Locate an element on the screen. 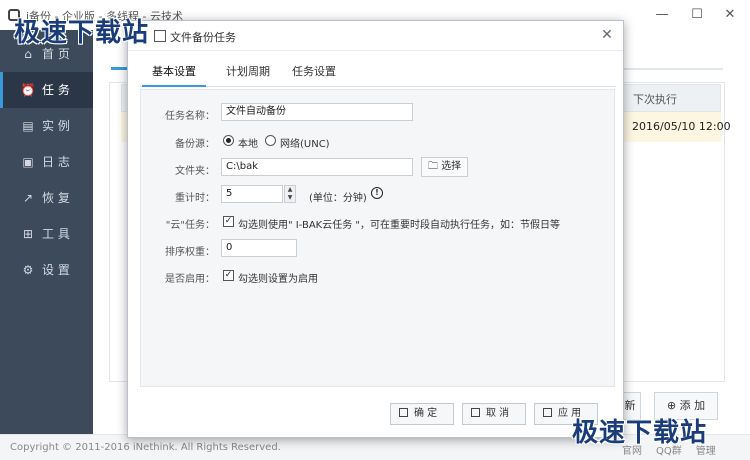 The height and width of the screenshot is (460, 750). sidebar-item-tasks: ⏰ 任 务 is located at coordinates (46, 90).